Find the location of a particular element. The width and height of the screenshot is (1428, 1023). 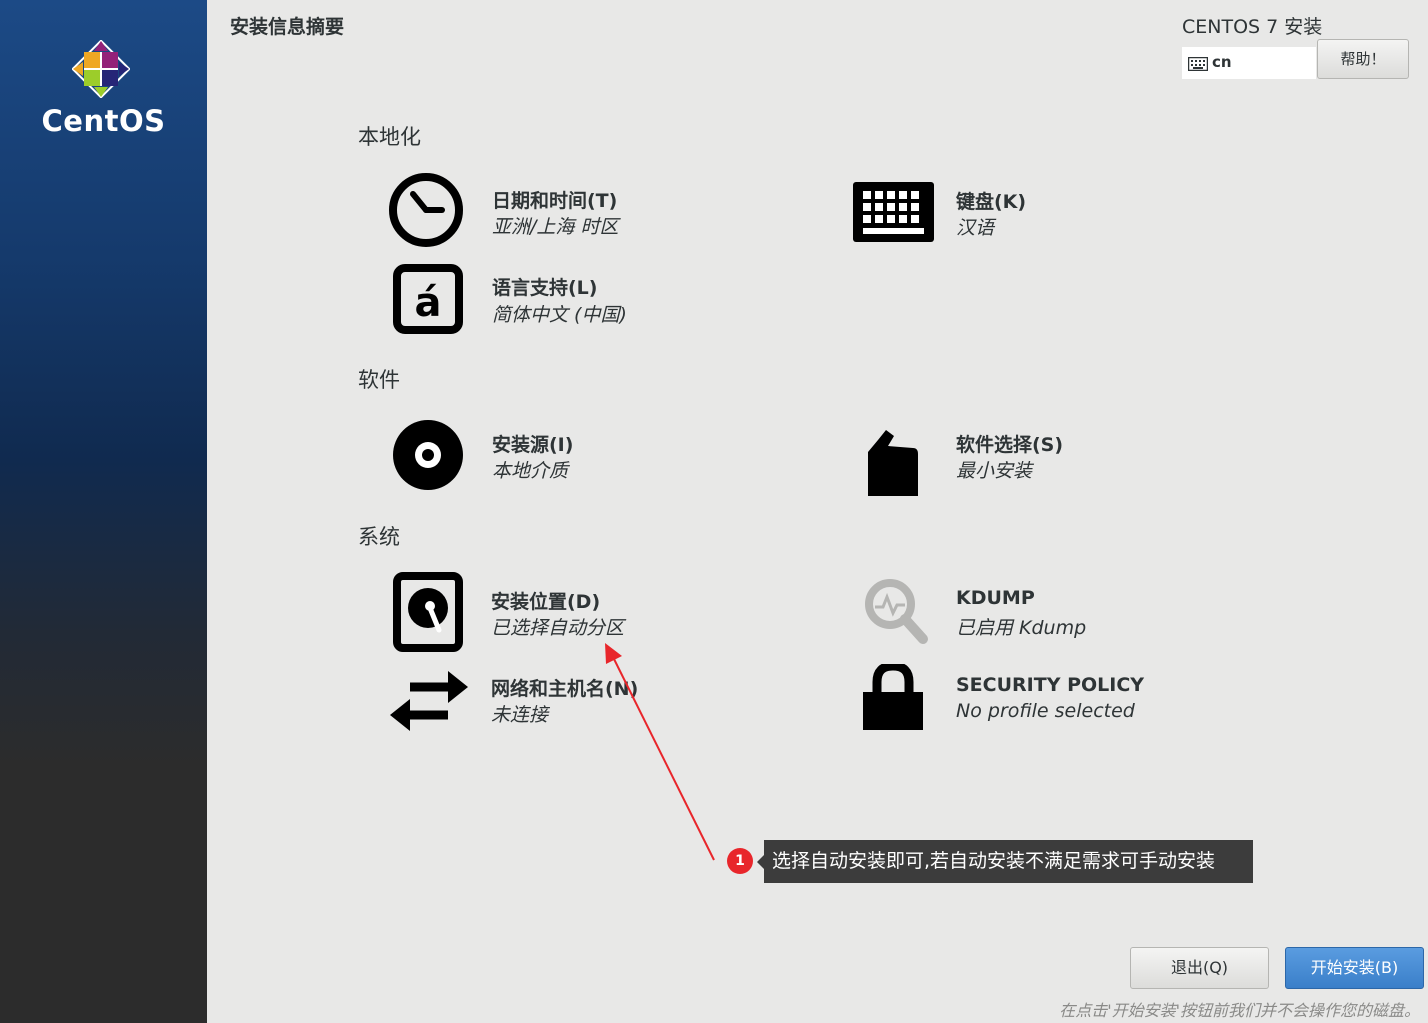

page-title: 安装信息摘要 is located at coordinates (287, 27).